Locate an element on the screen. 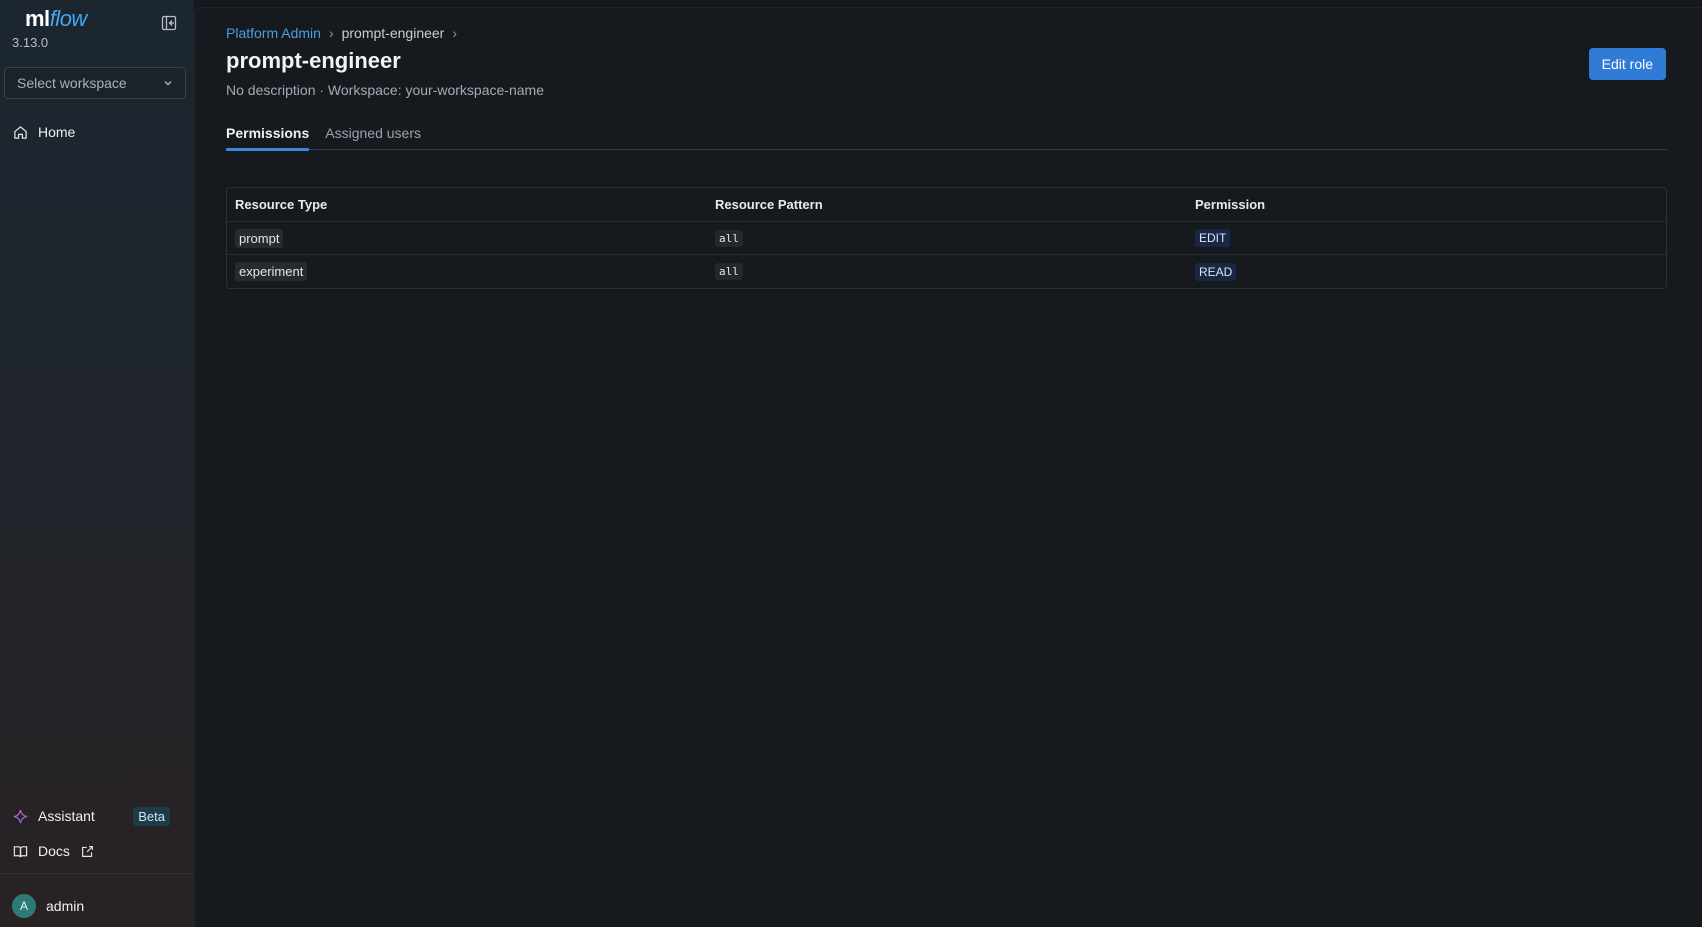  beta-badge: Beta is located at coordinates (151, 816).